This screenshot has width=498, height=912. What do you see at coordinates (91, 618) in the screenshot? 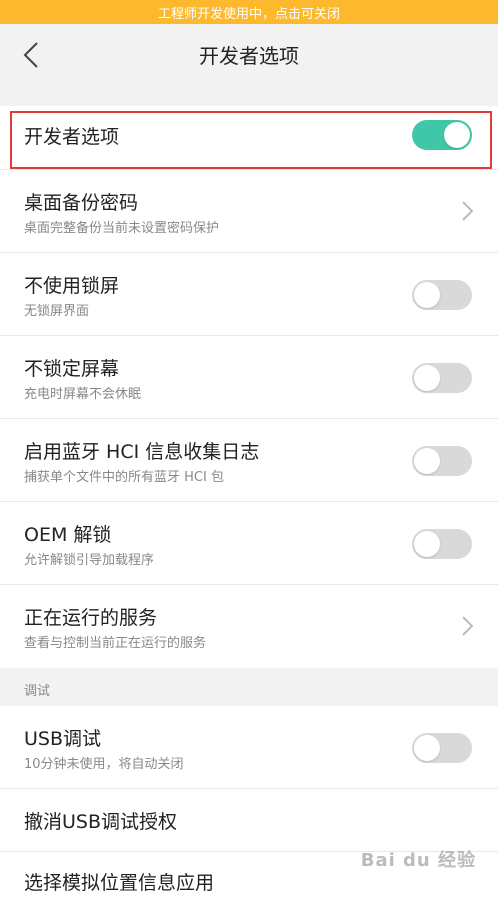
I see `row-title: 正在运行的服务` at bounding box center [91, 618].